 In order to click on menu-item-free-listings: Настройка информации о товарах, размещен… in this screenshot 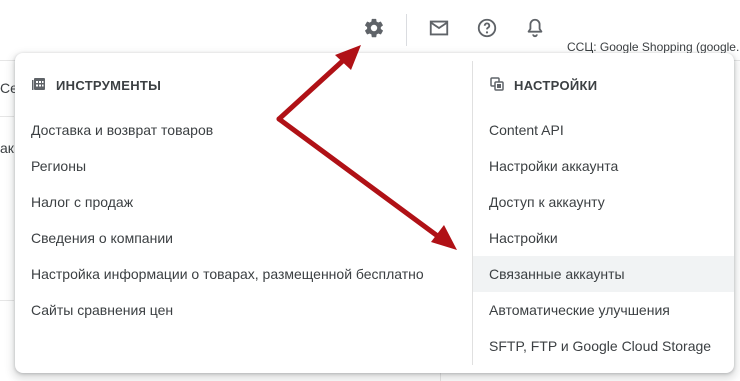, I will do `click(243, 274)`.